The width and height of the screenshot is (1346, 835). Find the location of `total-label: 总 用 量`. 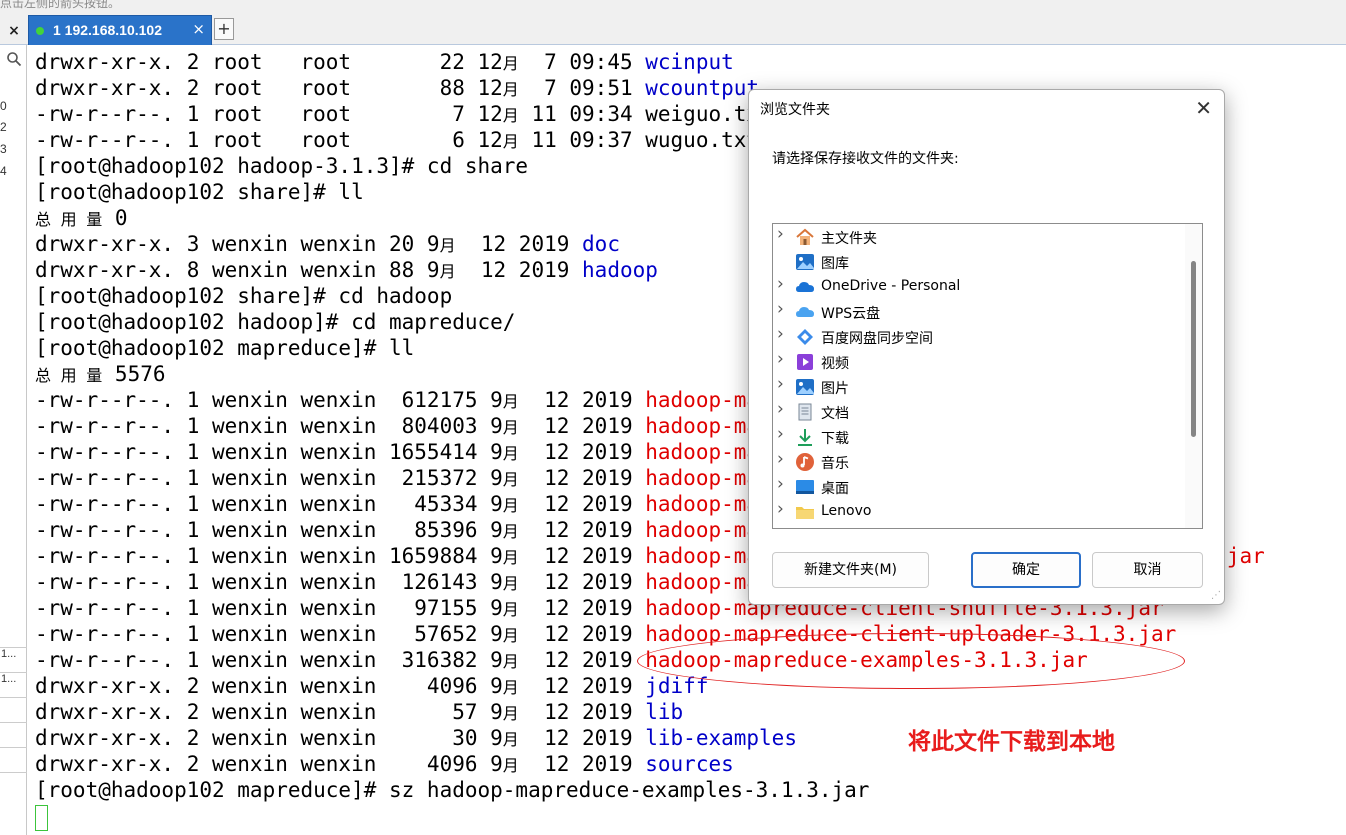

total-label: 总 用 量 is located at coordinates (69, 219).